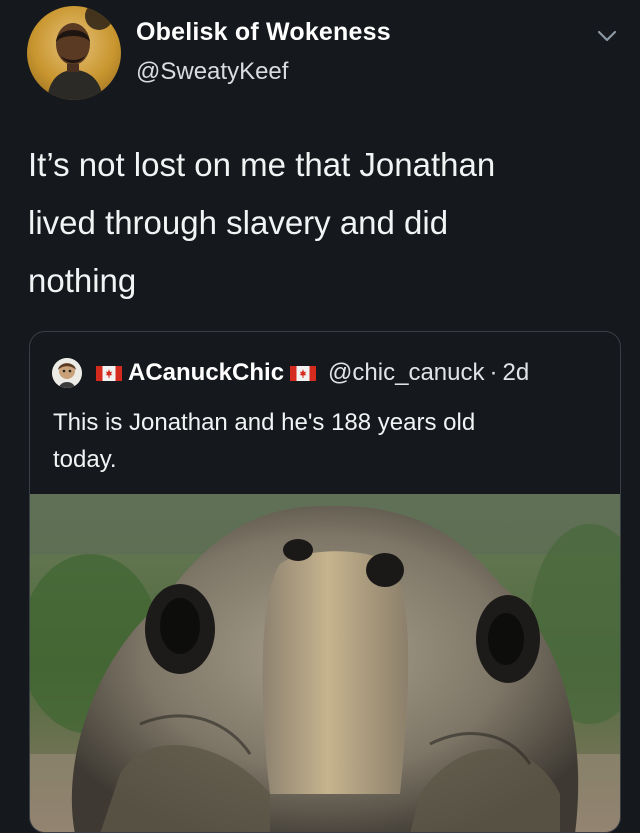  Describe the element at coordinates (212, 72) in the screenshot. I see `author-handle: @SweatyKeef` at that location.